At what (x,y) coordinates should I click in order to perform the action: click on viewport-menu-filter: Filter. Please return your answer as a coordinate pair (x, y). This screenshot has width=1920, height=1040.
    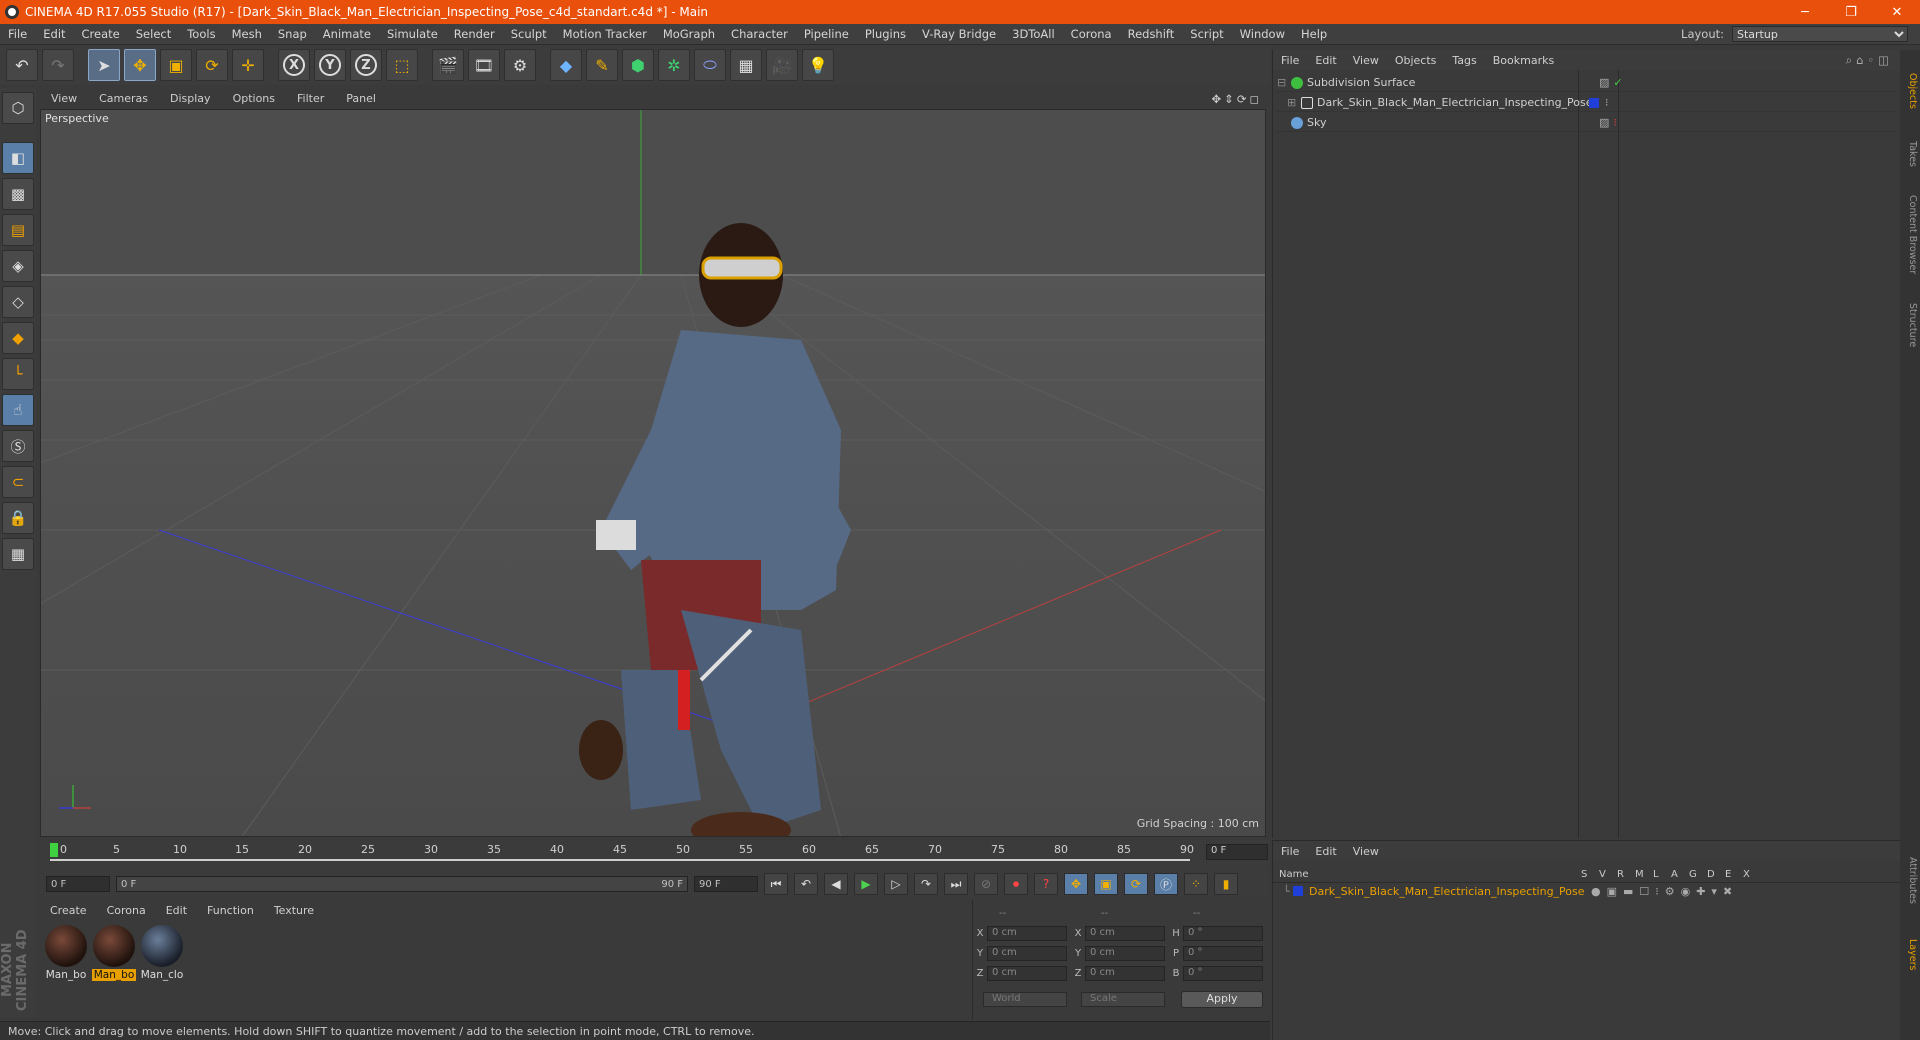
    Looking at the image, I should click on (310, 98).